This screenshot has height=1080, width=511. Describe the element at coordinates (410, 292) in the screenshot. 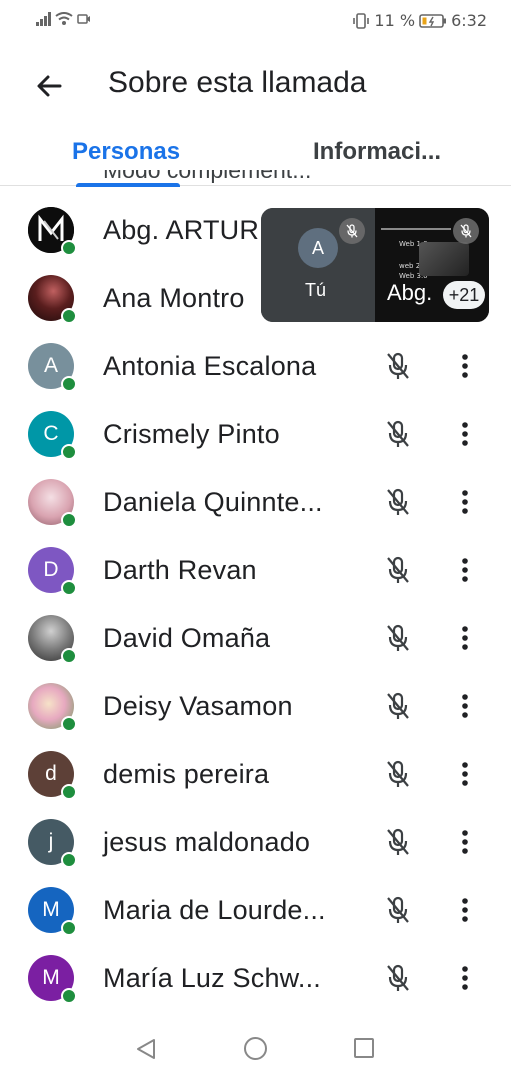

I see `presenter-tile-label: Abg.` at that location.